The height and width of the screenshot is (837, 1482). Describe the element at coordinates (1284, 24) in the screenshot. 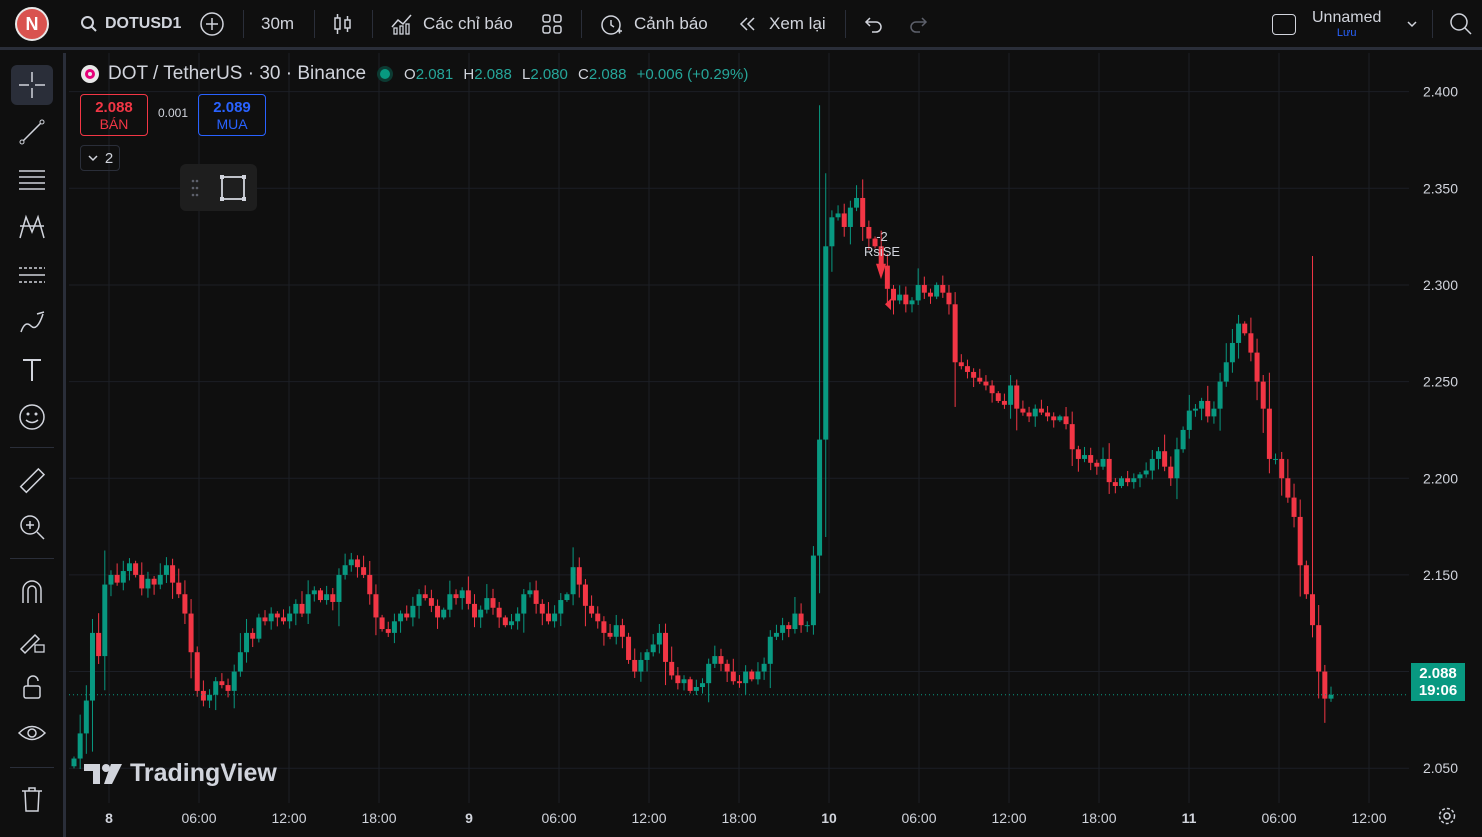

I see `layout-checkbox` at that location.